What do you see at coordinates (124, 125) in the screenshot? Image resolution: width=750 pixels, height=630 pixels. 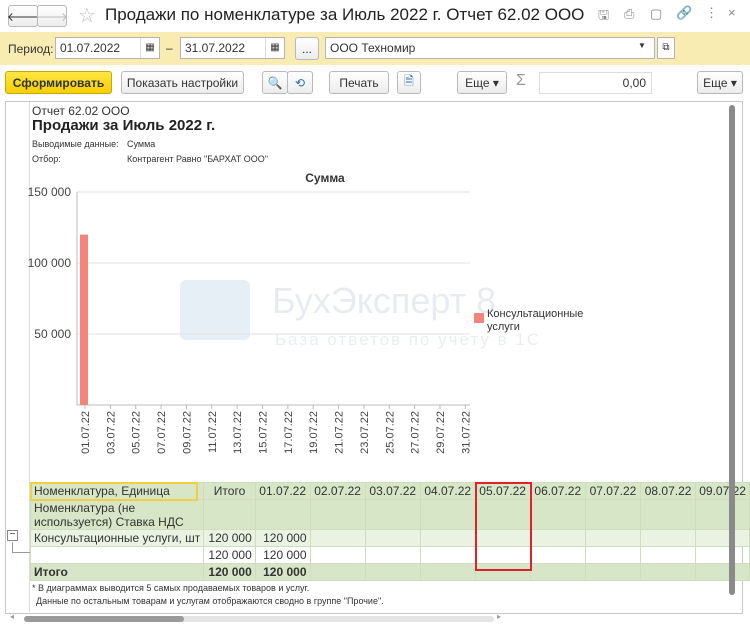 I see `report-title: Продажи за Июль 2022 г.` at bounding box center [124, 125].